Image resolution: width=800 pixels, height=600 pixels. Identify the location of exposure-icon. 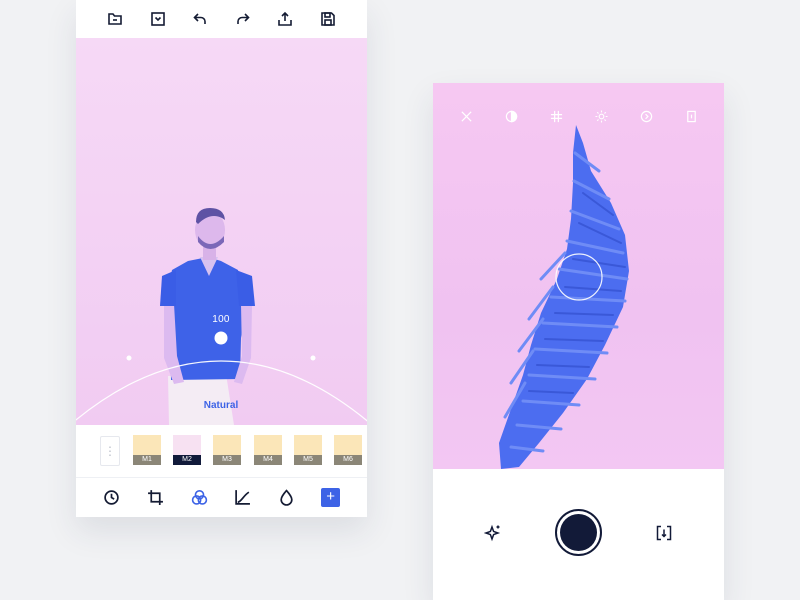
(601, 116).